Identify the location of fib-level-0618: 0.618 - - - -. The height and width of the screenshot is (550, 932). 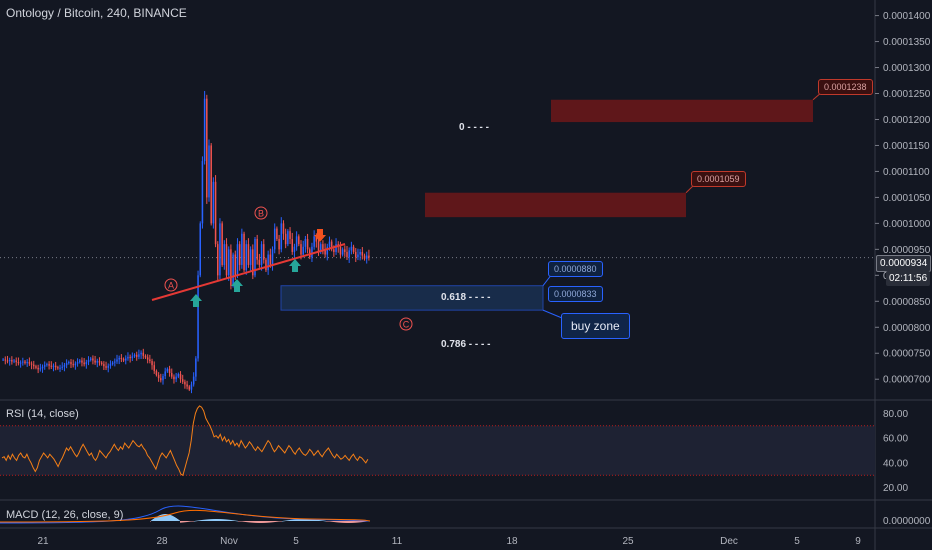
(465, 297).